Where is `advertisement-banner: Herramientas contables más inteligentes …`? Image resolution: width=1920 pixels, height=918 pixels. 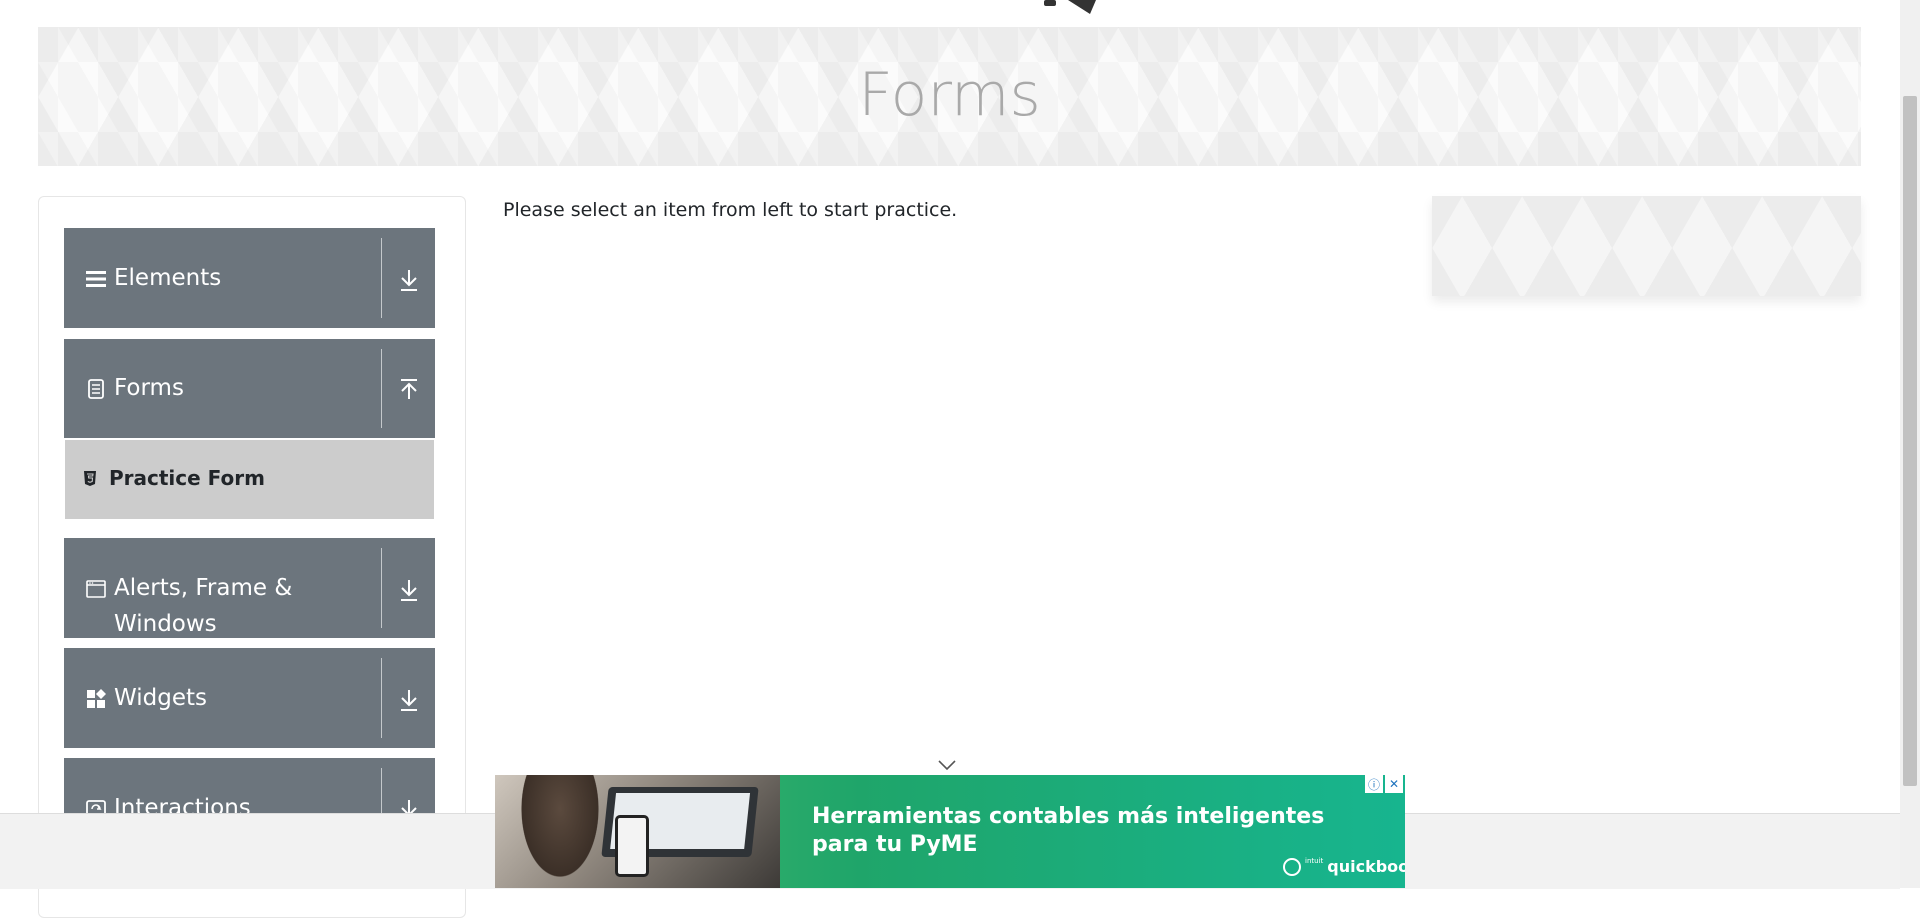
advertisement-banner: Herramientas contables más inteligentes … is located at coordinates (950, 831).